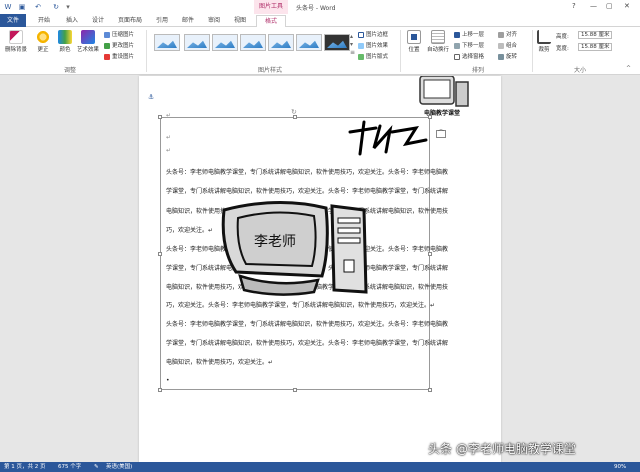 This screenshot has width=640, height=472. I want to click on tab-references: 引用, so click(162, 21).